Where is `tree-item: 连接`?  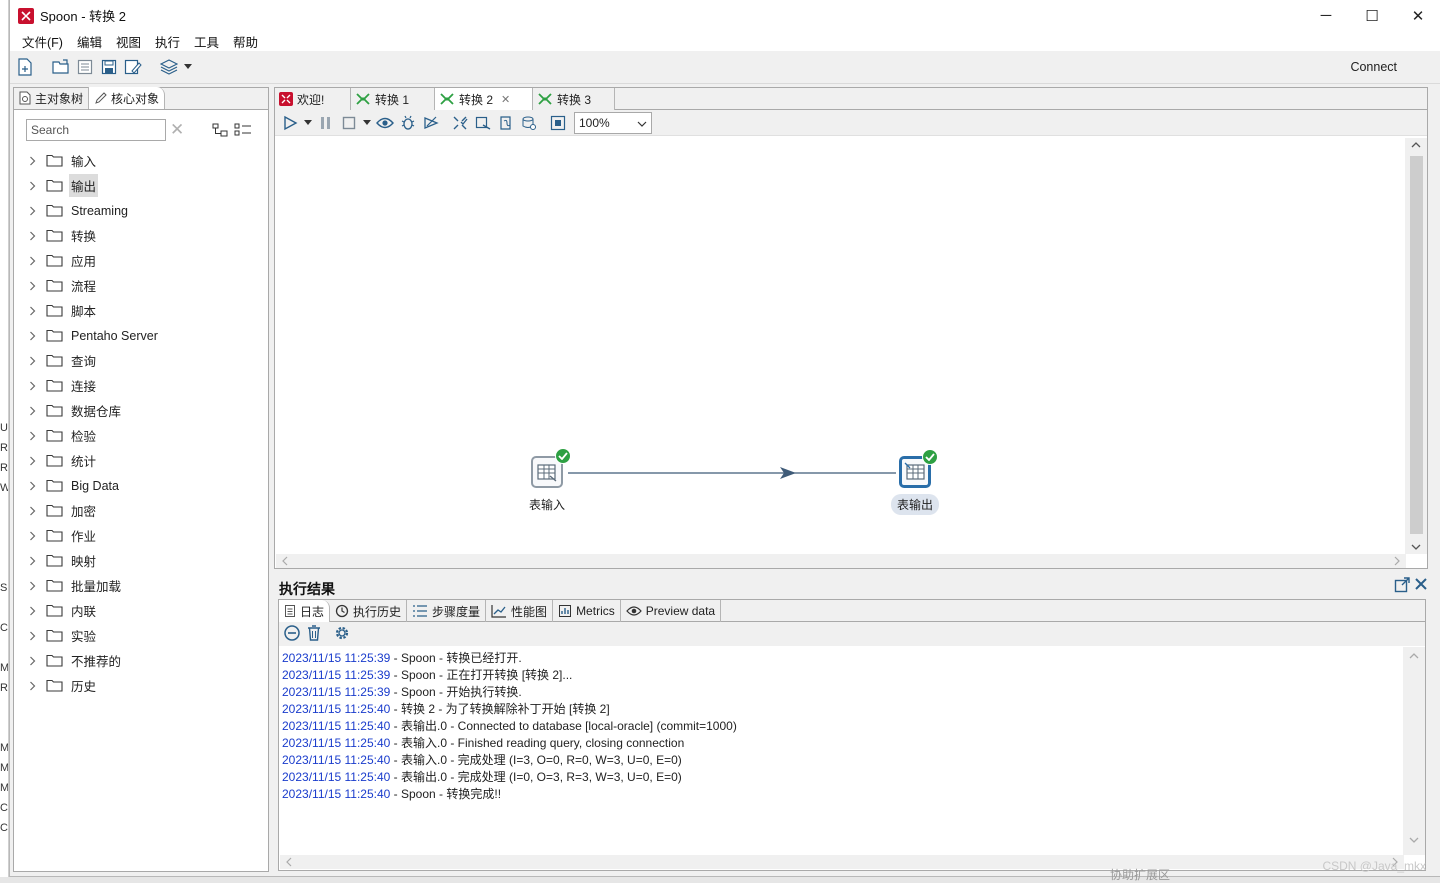 tree-item: 连接 is located at coordinates (141, 385).